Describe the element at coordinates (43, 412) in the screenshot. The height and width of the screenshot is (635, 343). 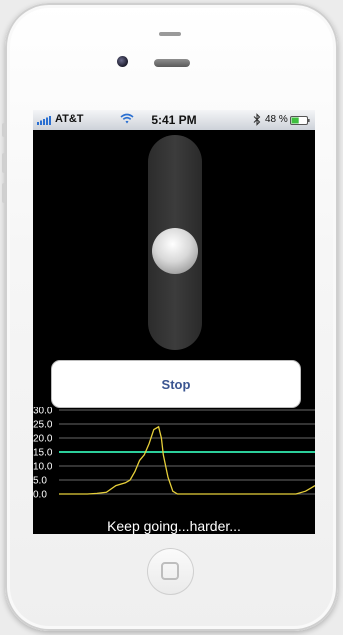
I see `y-tick-label: 30.0` at that location.